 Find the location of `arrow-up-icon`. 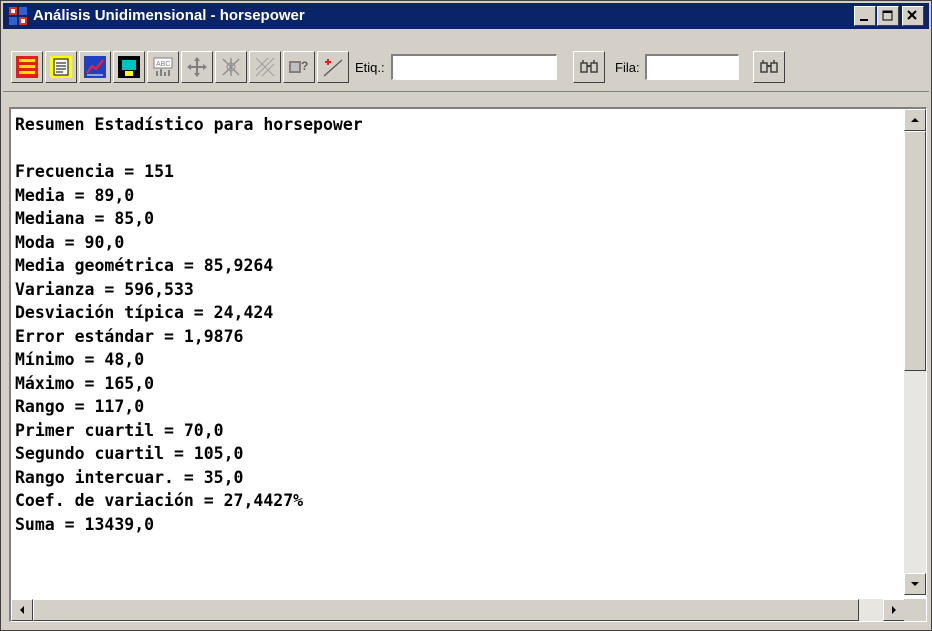

arrow-up-icon is located at coordinates (915, 120).